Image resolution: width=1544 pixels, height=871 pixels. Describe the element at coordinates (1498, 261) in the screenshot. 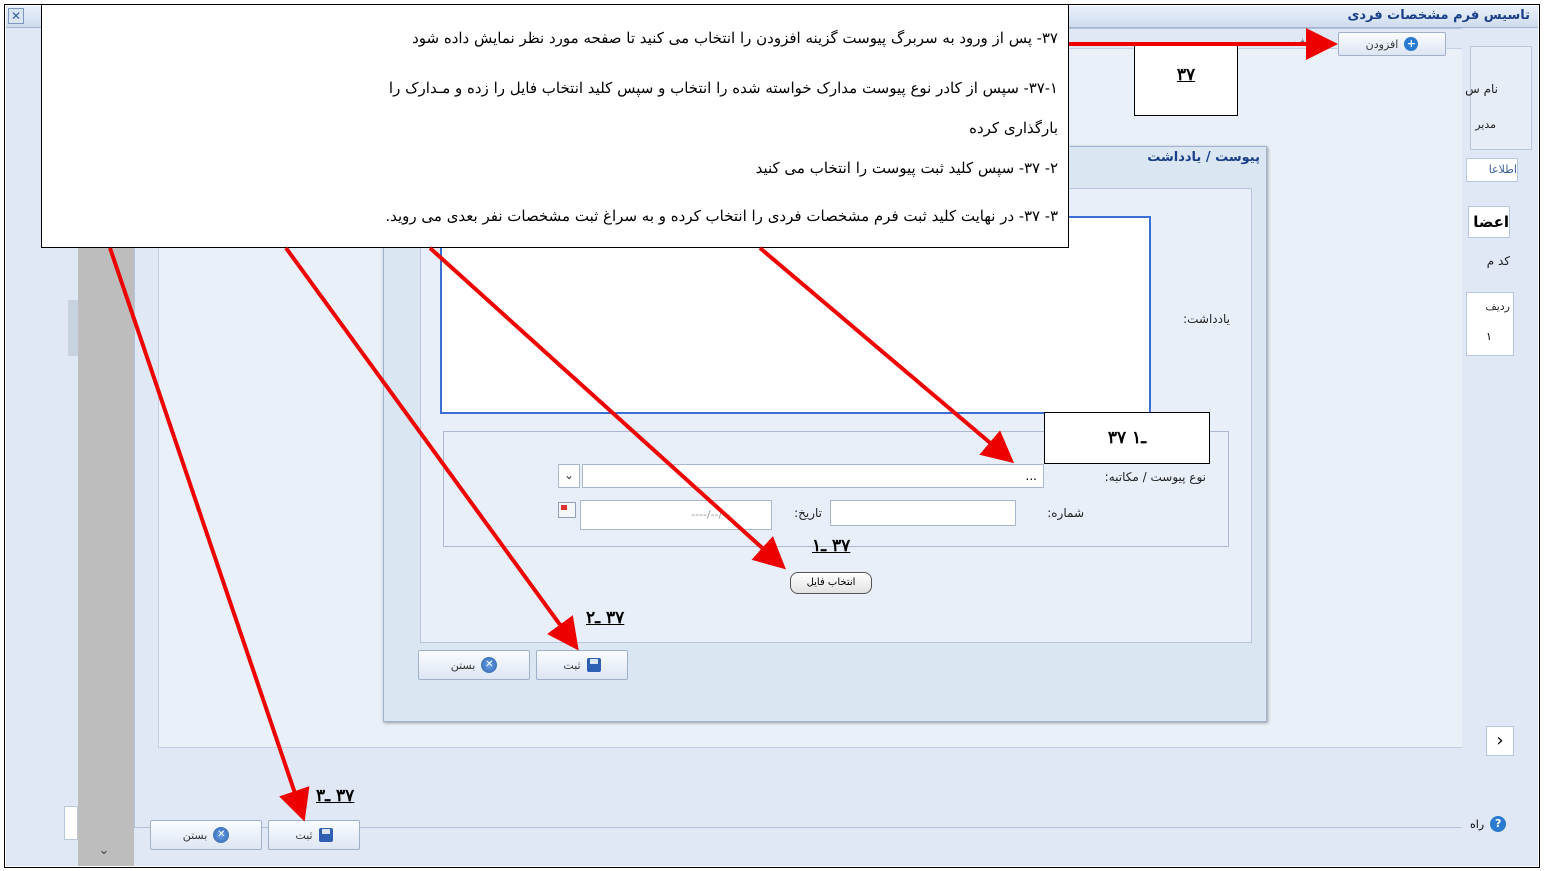

I see `code-label: کد م` at that location.